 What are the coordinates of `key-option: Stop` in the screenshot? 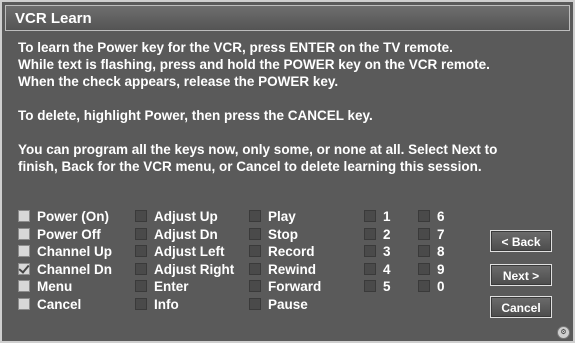 It's located at (273, 235).